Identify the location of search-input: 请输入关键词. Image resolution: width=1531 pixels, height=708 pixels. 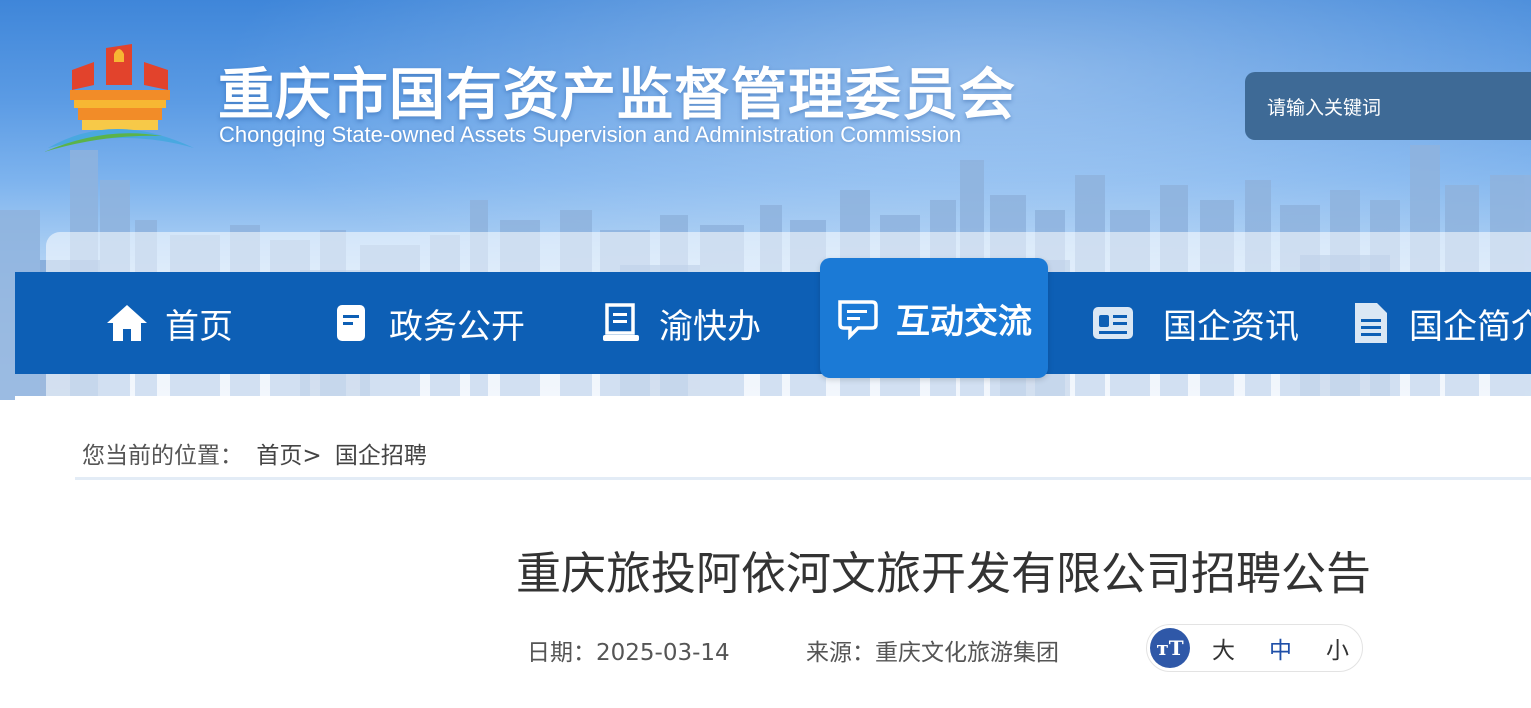
(1388, 106).